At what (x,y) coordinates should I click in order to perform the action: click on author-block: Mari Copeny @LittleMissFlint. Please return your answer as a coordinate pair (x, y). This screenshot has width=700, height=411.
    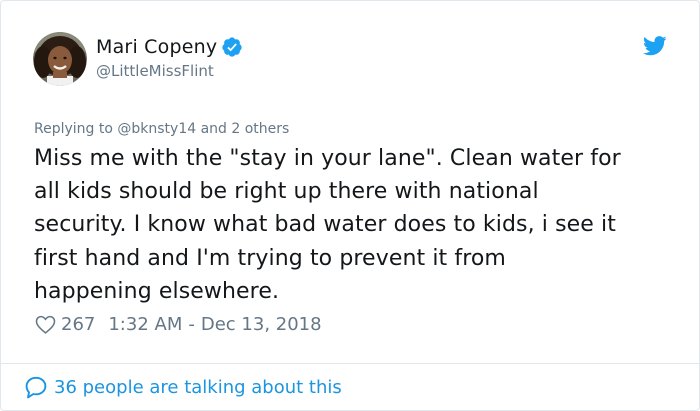
    Looking at the image, I should click on (169, 57).